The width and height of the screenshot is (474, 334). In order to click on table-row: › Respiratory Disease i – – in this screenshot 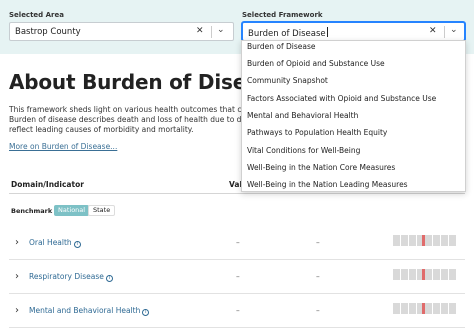, I will do `click(237, 287)`.